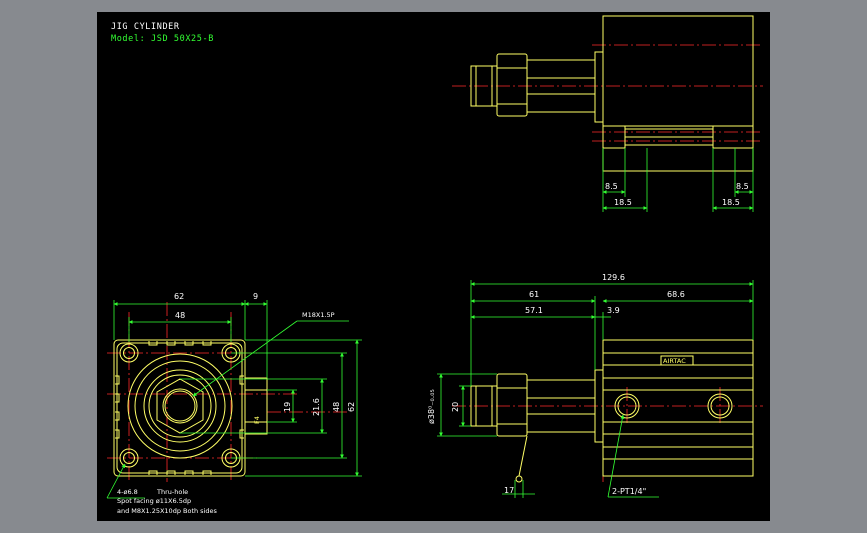 Image resolution: width=867 pixels, height=533 pixels. I want to click on aux-mark: F4, so click(257, 420).